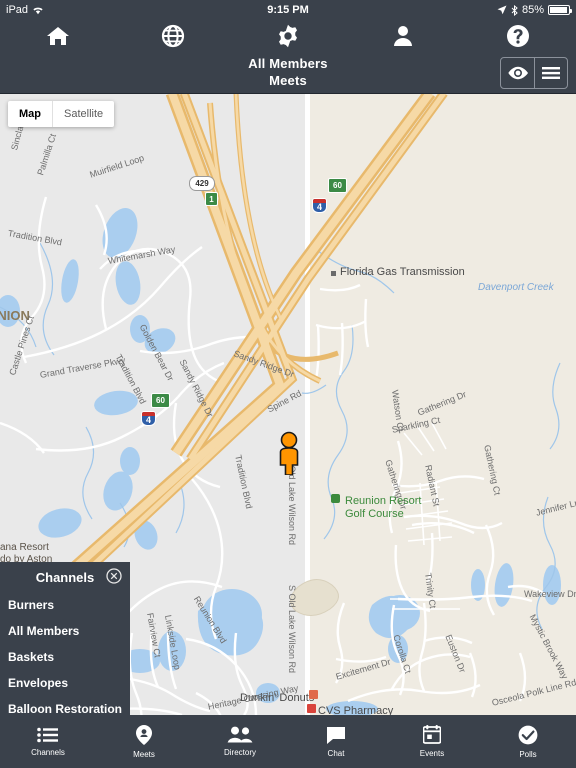  I want to click on hamburger-menu-icon, so click(550, 73).